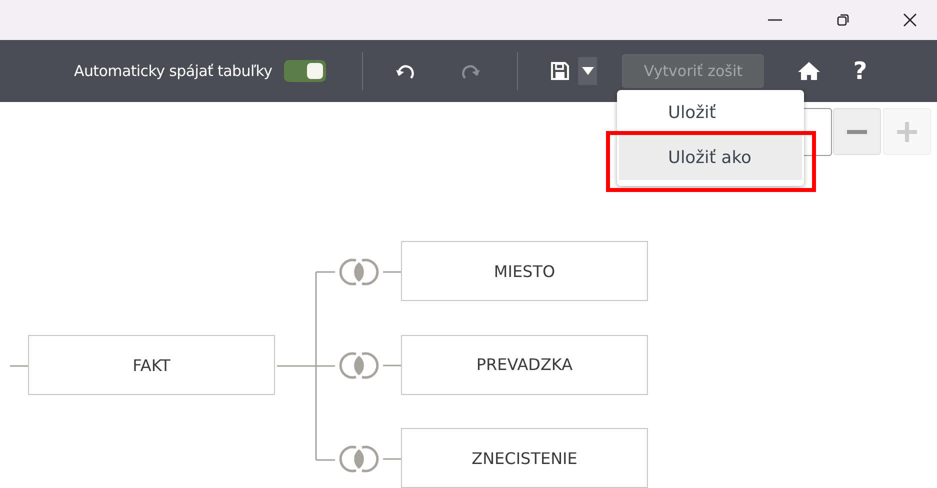 The height and width of the screenshot is (488, 937). Describe the element at coordinates (710, 157) in the screenshot. I see `menu-item: Uložiť ako` at that location.